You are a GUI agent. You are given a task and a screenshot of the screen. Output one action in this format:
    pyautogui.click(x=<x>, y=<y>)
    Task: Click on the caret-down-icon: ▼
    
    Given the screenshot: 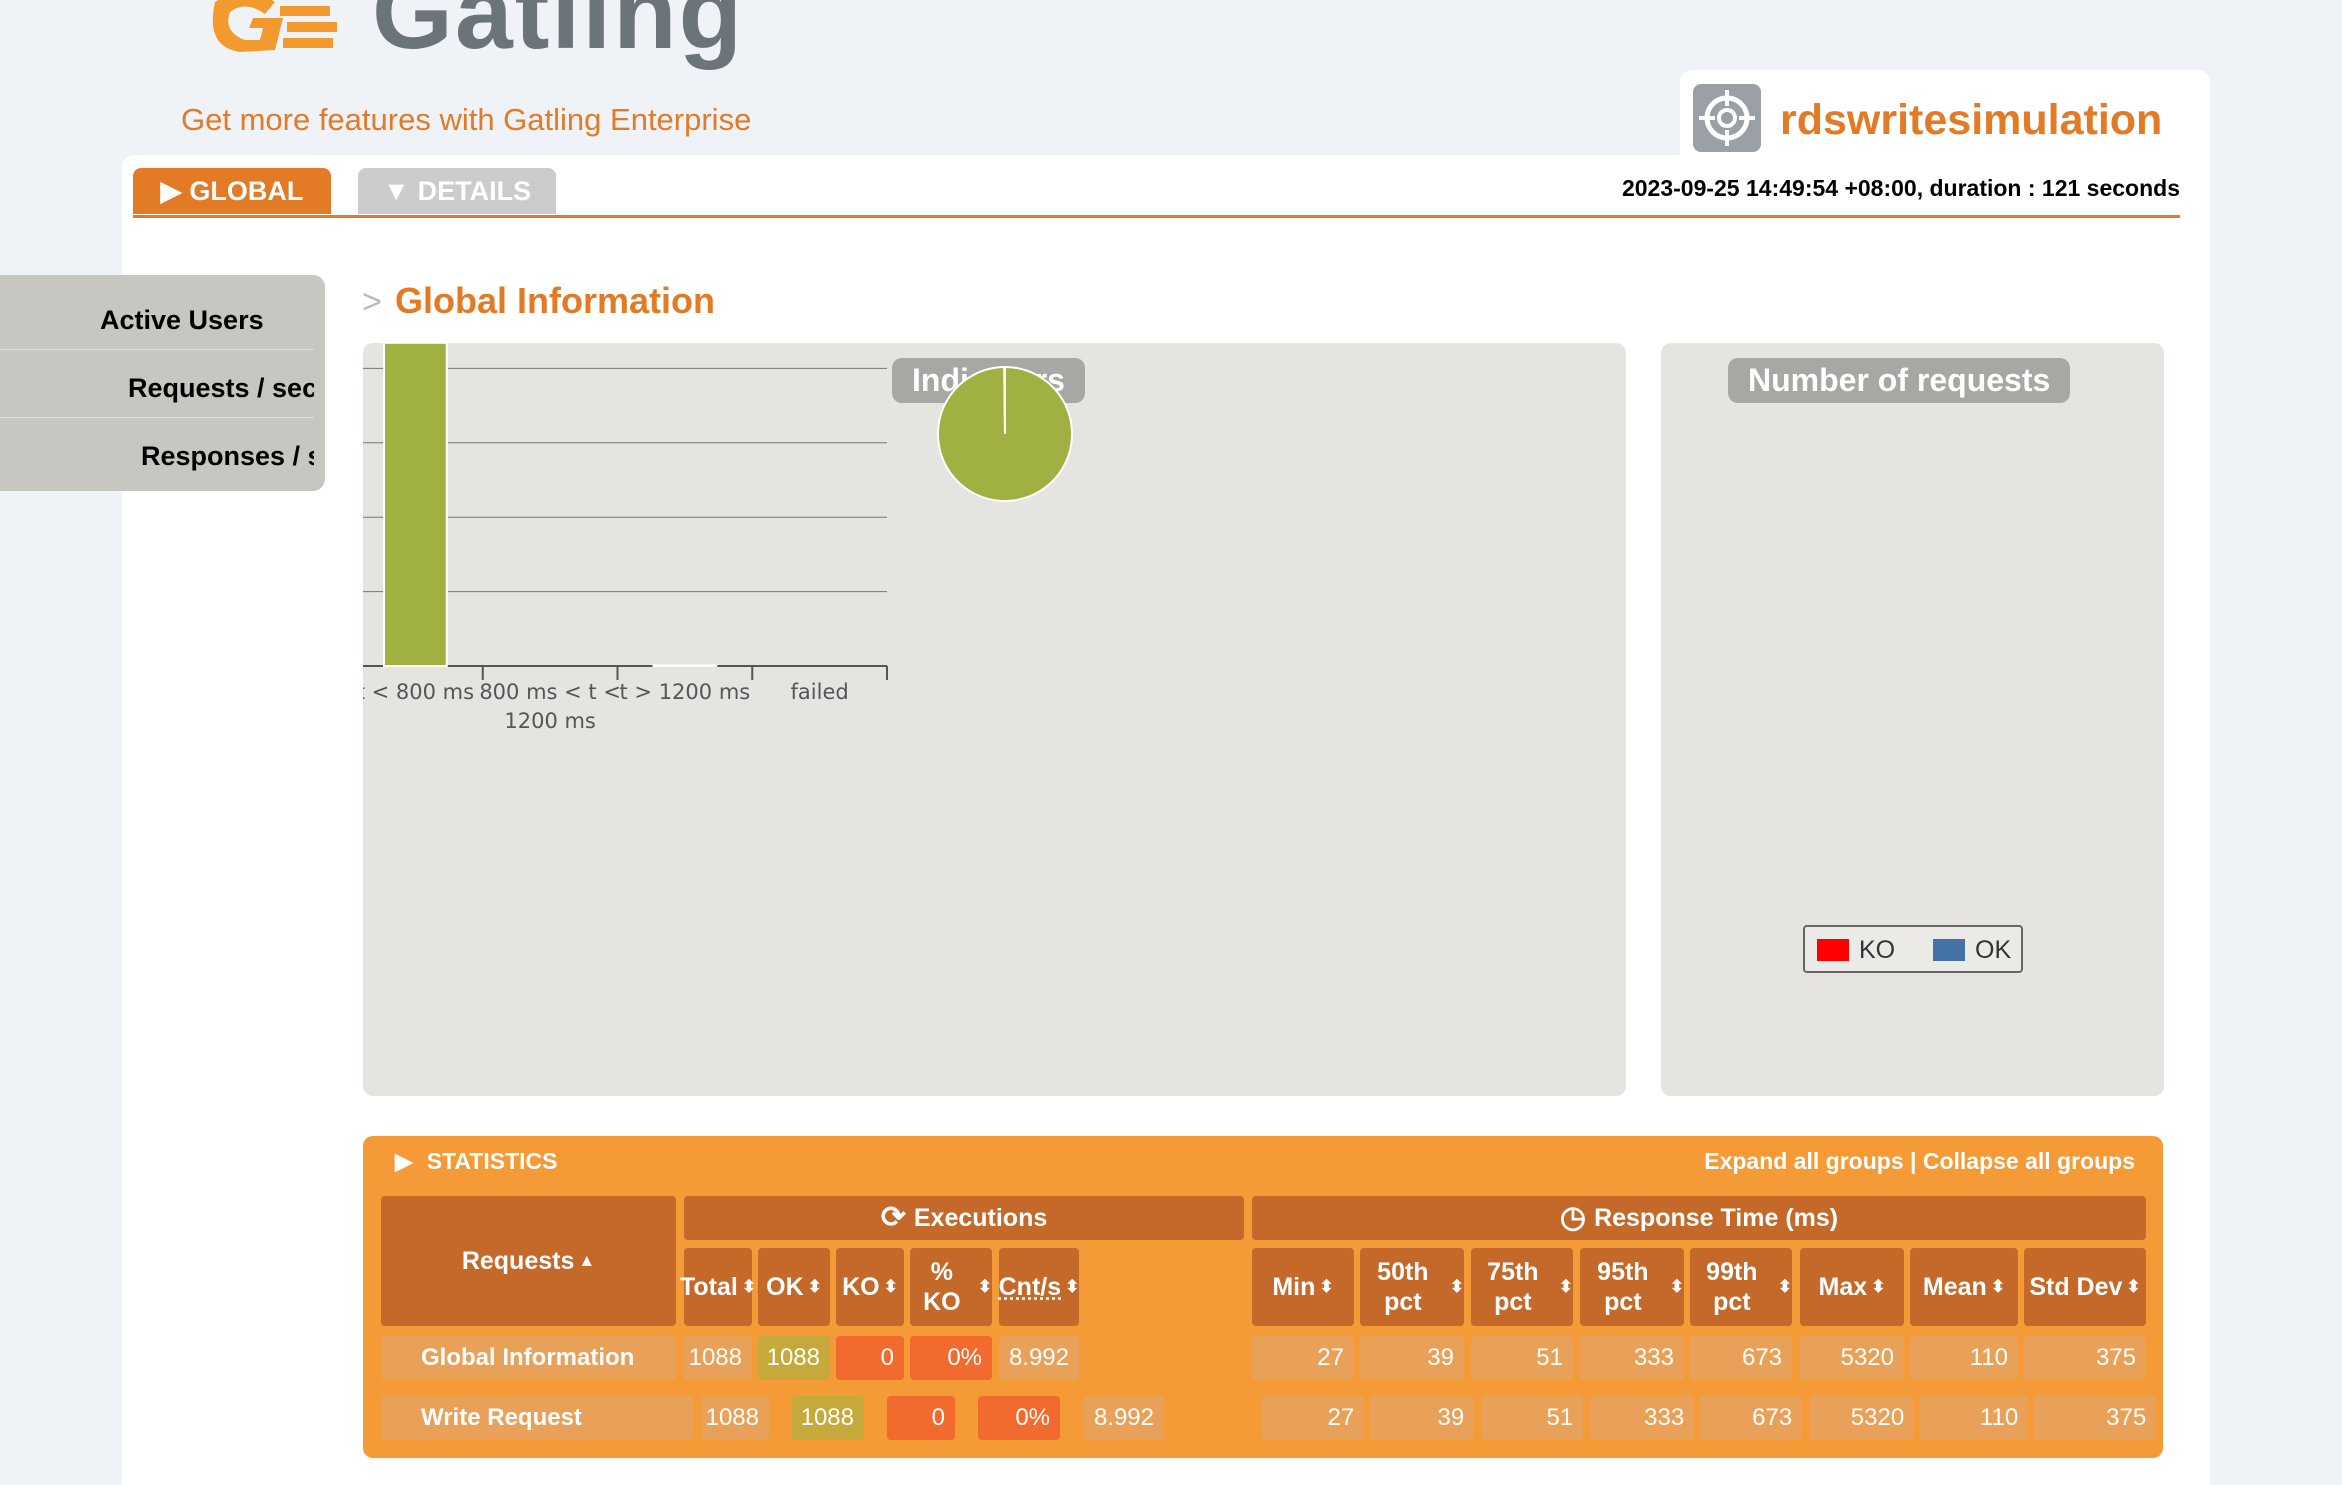 What is the action you would take?
    pyautogui.click(x=396, y=190)
    